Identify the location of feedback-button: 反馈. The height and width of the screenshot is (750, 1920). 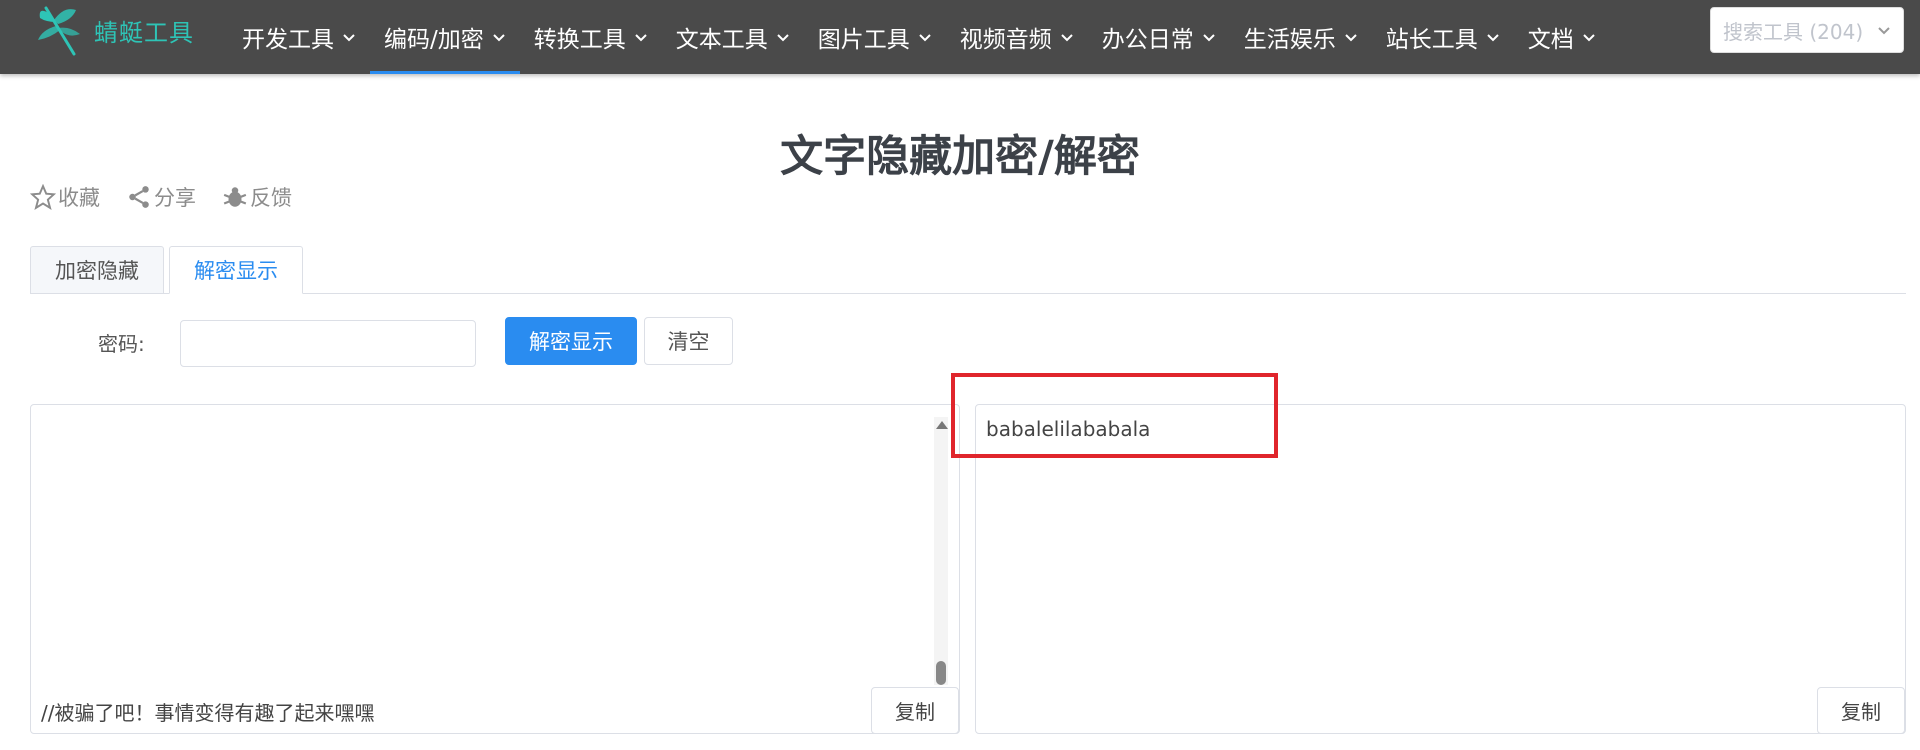
(257, 197).